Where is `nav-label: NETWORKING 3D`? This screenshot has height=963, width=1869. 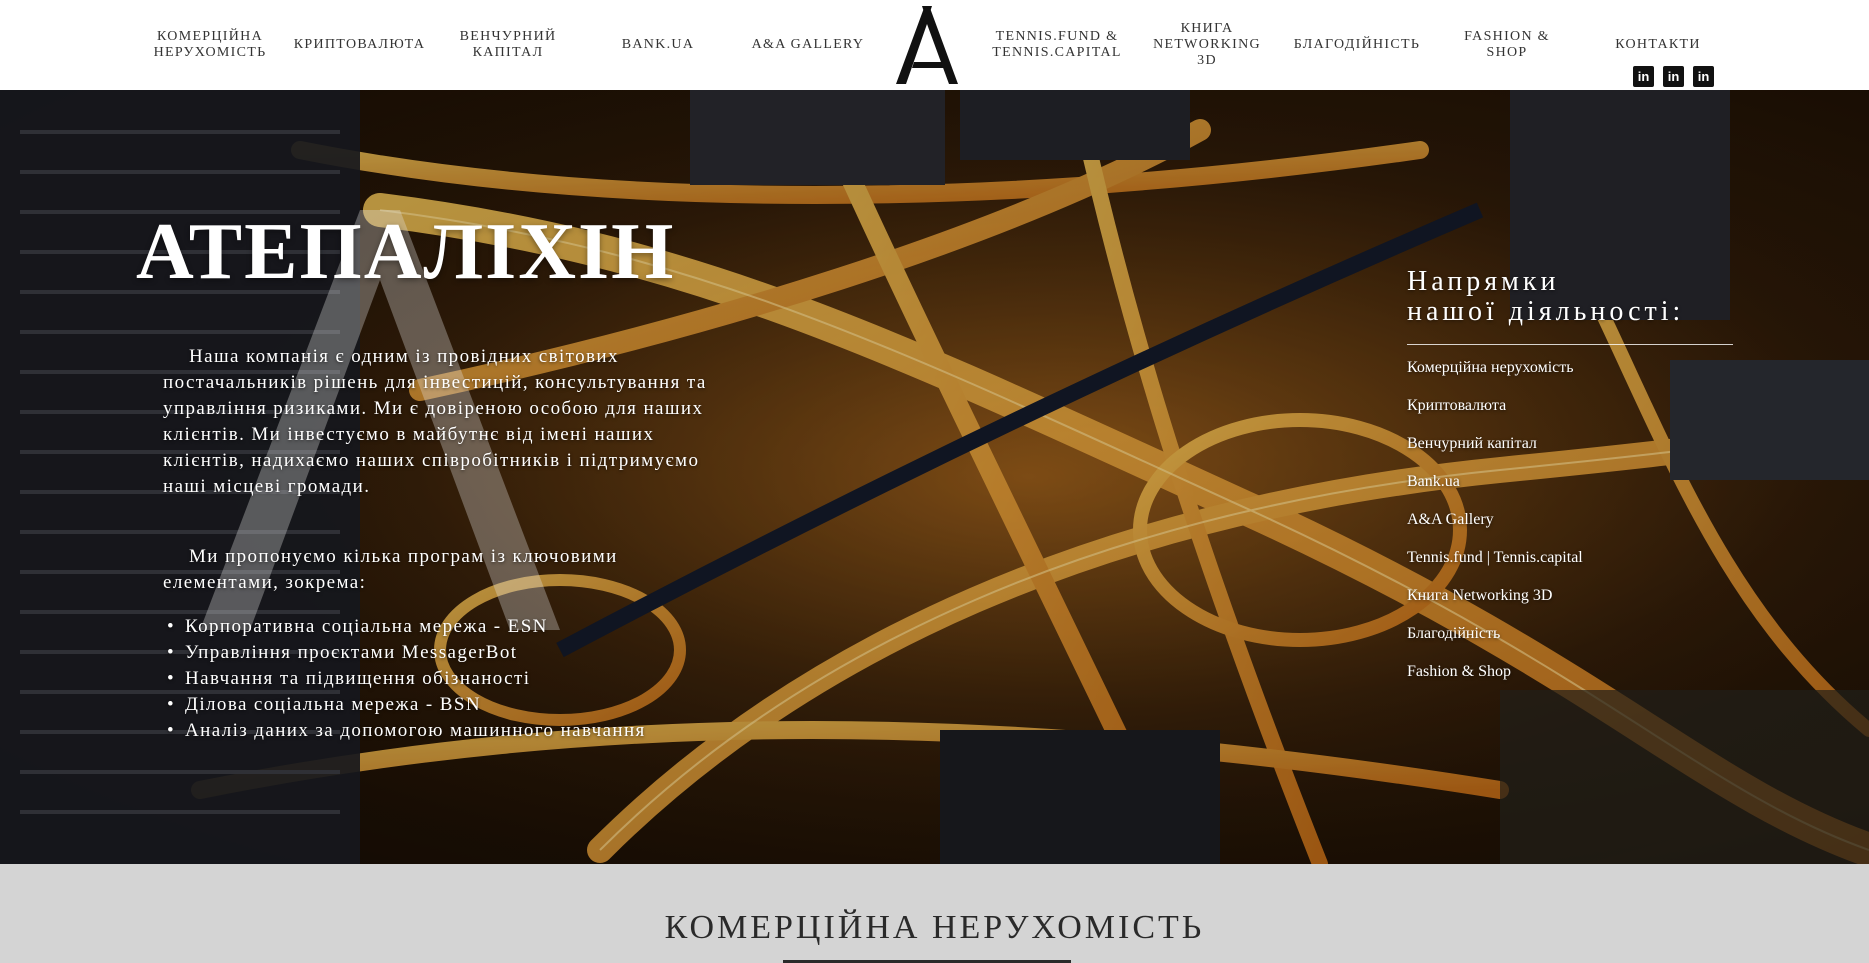 nav-label: NETWORKING 3D is located at coordinates (1207, 52).